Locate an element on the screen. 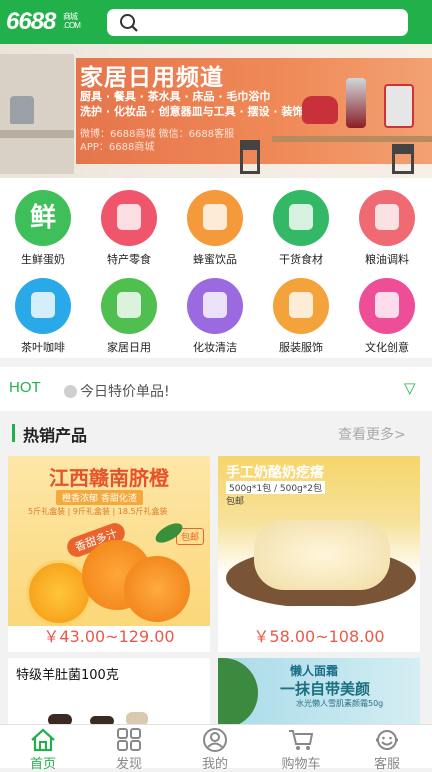 The height and width of the screenshot is (772, 432). logo-text: 6688 is located at coordinates (31, 21).